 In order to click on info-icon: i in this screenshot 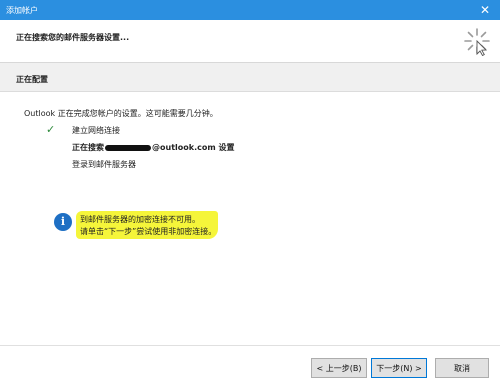, I will do `click(63, 222)`.